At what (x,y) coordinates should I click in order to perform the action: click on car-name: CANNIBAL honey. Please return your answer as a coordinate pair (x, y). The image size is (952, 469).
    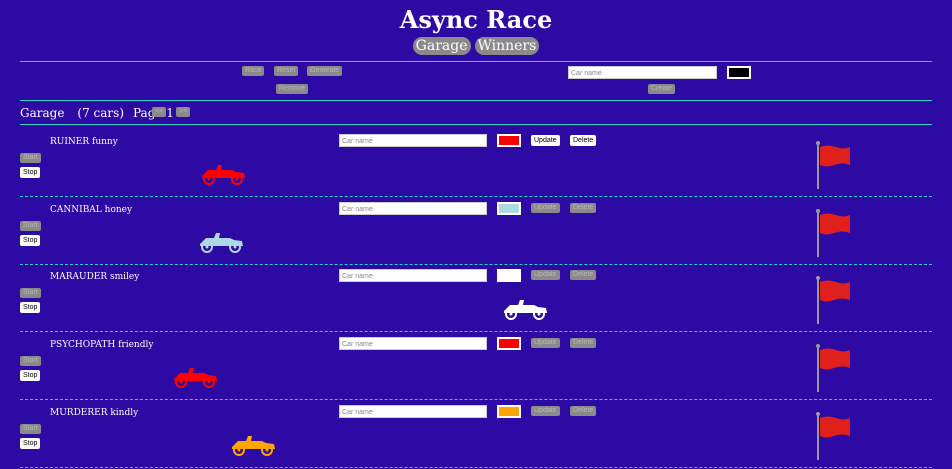
    Looking at the image, I should click on (91, 210).